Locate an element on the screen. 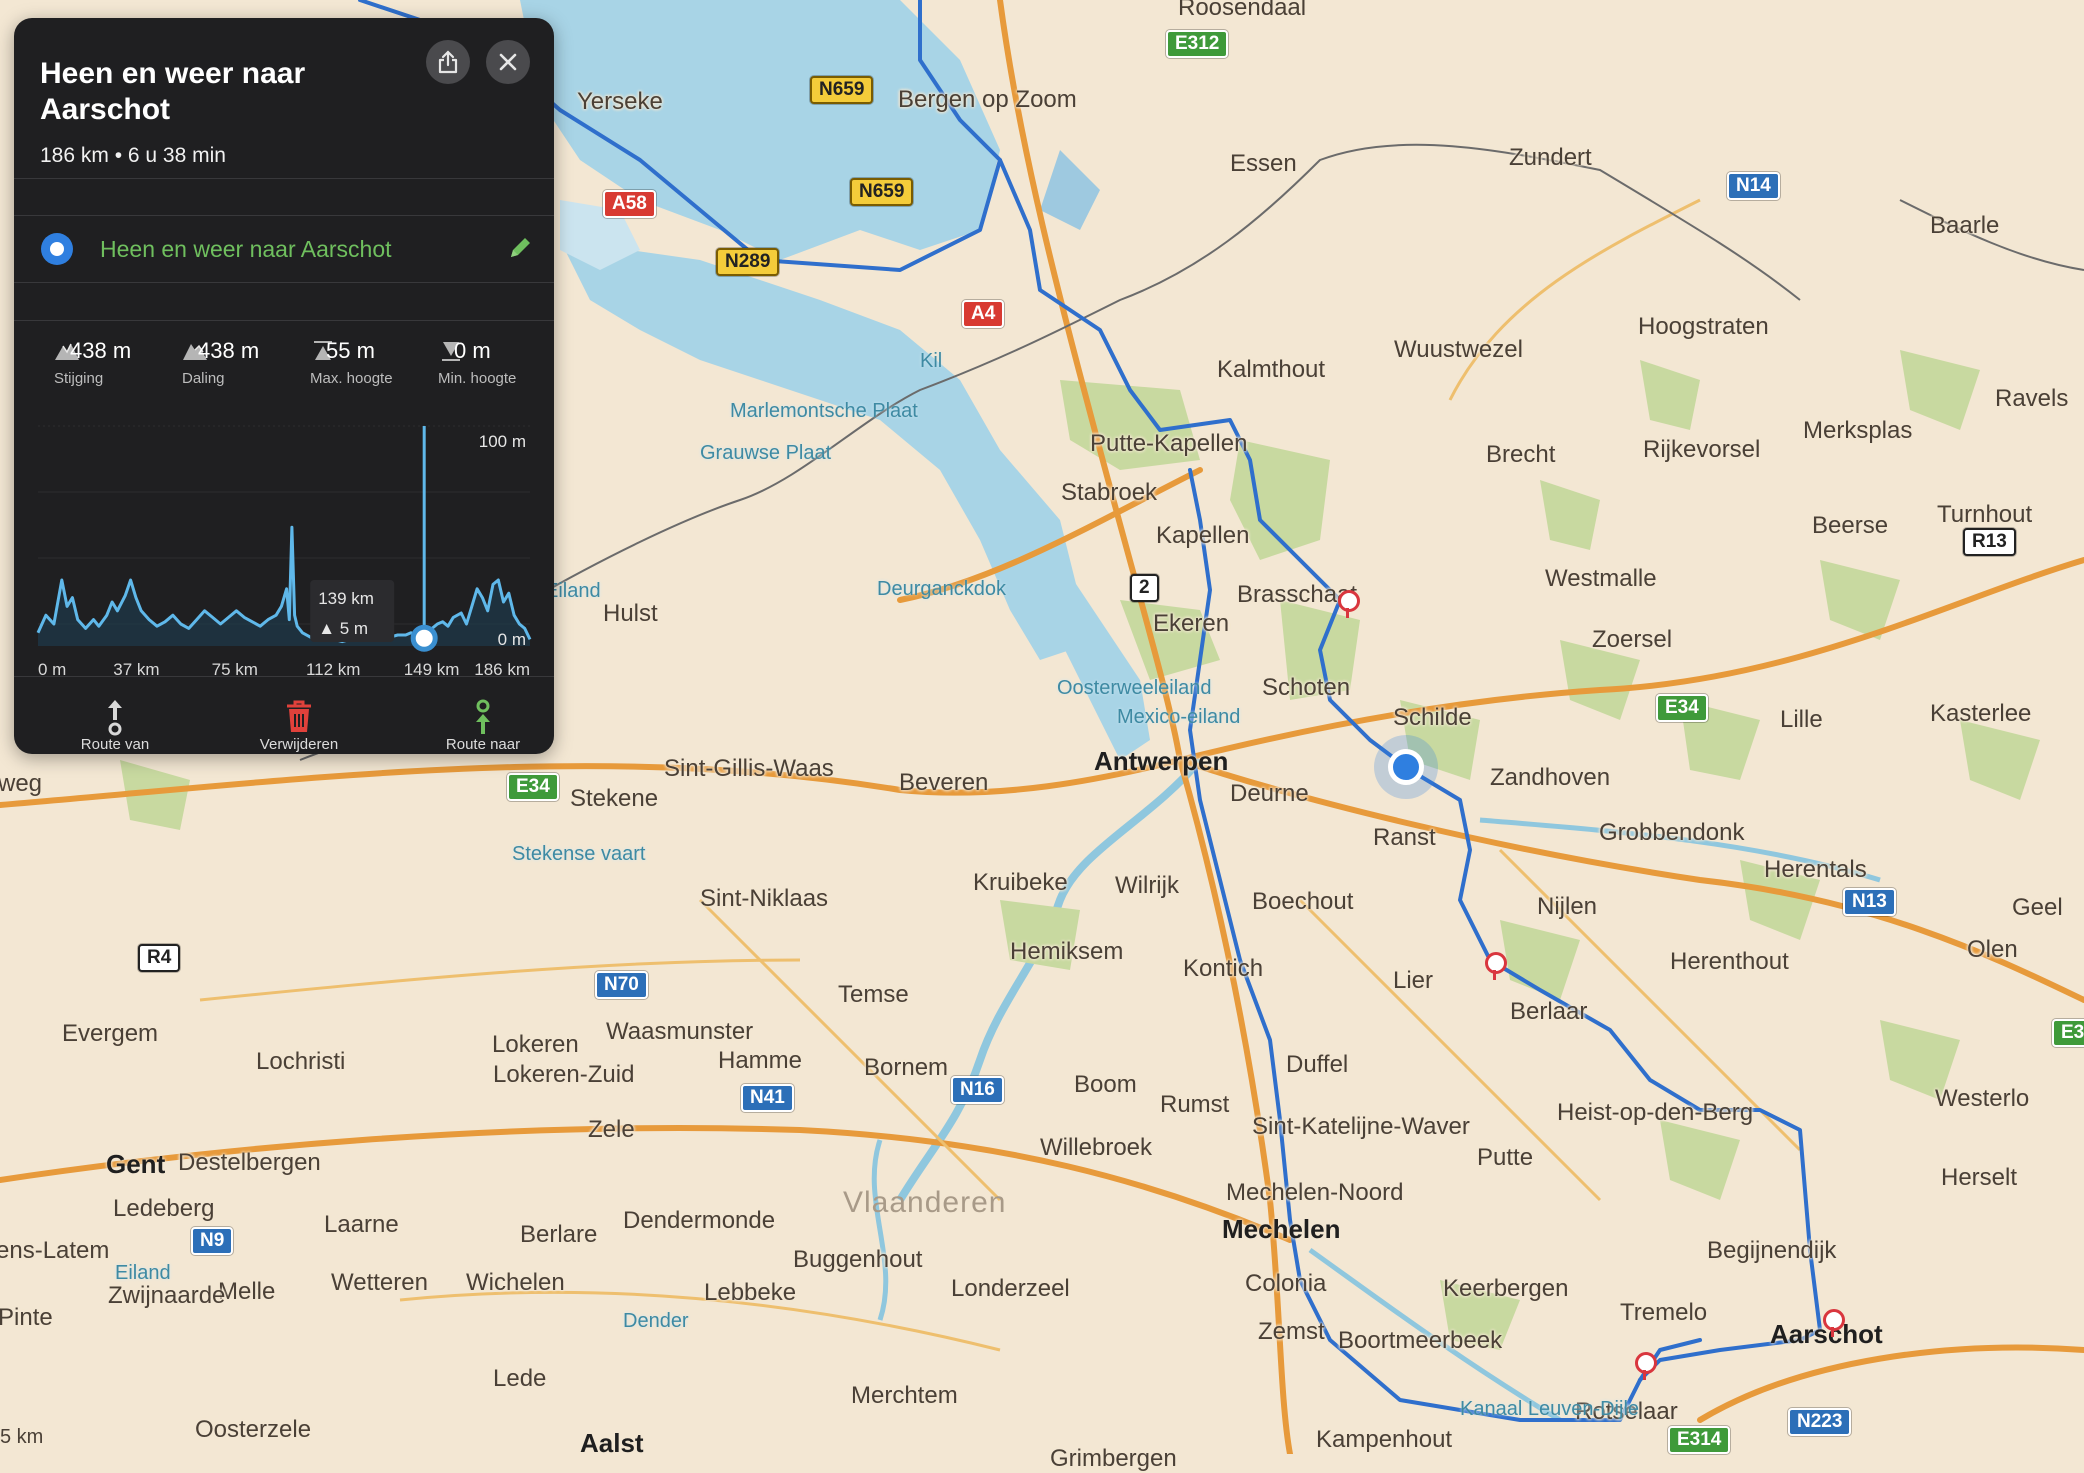 Image resolution: width=2084 pixels, height=1473 pixels. map-town-label: Schoten is located at coordinates (1306, 688).